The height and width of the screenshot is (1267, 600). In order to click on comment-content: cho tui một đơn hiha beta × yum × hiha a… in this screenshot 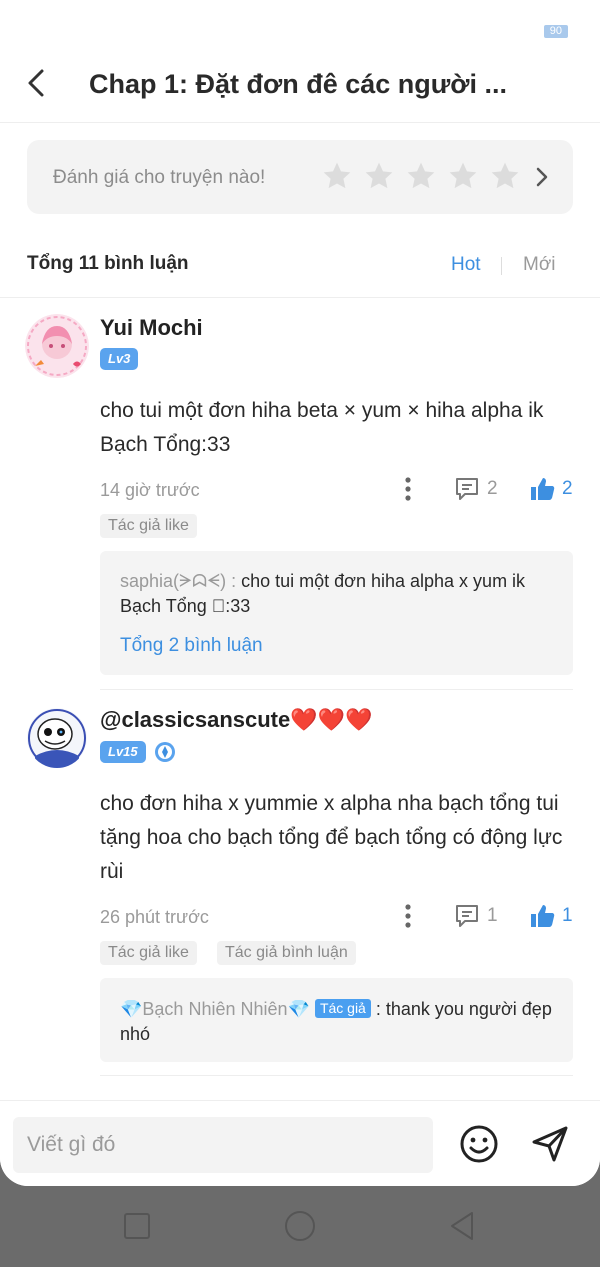, I will do `click(322, 427)`.